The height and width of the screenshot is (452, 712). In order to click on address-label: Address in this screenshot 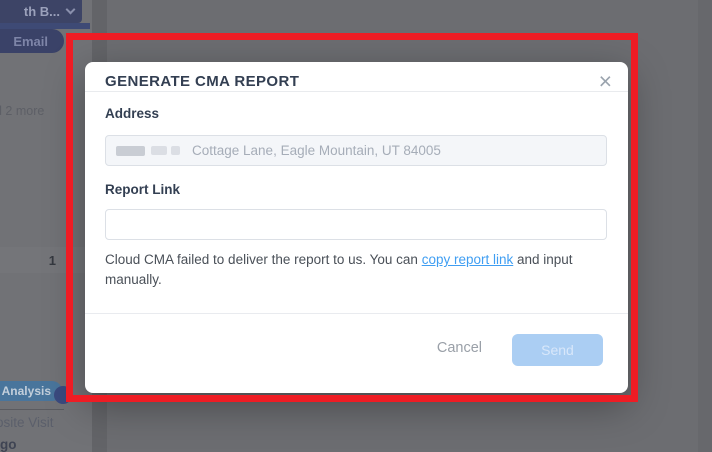, I will do `click(132, 113)`.